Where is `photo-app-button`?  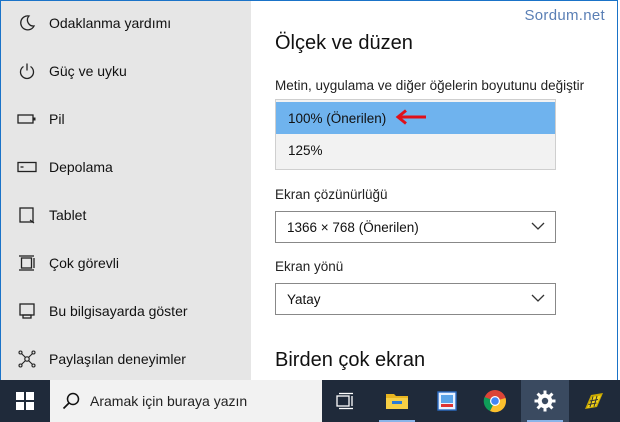
photo-app-button is located at coordinates (447, 401).